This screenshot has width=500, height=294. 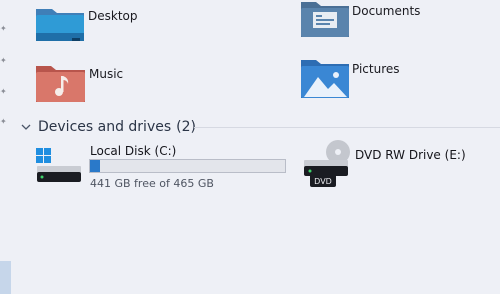 I want to click on local-disk-icon, so click(x=58, y=165).